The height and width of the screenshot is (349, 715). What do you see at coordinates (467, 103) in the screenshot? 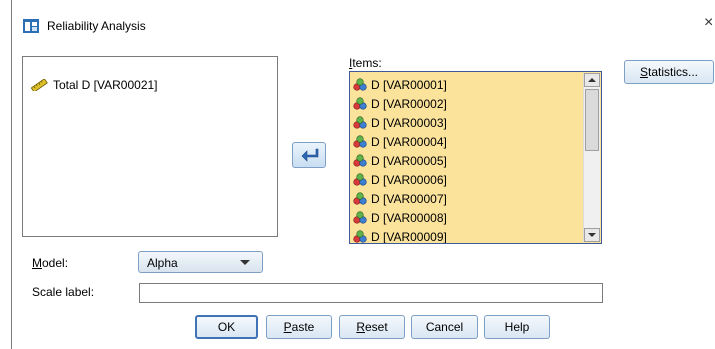
I see `list-item: D [VAR00002]` at bounding box center [467, 103].